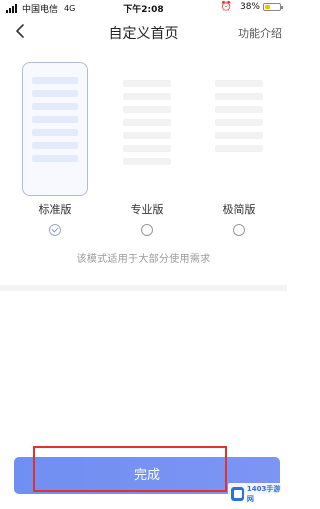 Image resolution: width=320 pixels, height=509 pixels. What do you see at coordinates (55, 209) in the screenshot?
I see `option-label-standard: 标准版` at bounding box center [55, 209].